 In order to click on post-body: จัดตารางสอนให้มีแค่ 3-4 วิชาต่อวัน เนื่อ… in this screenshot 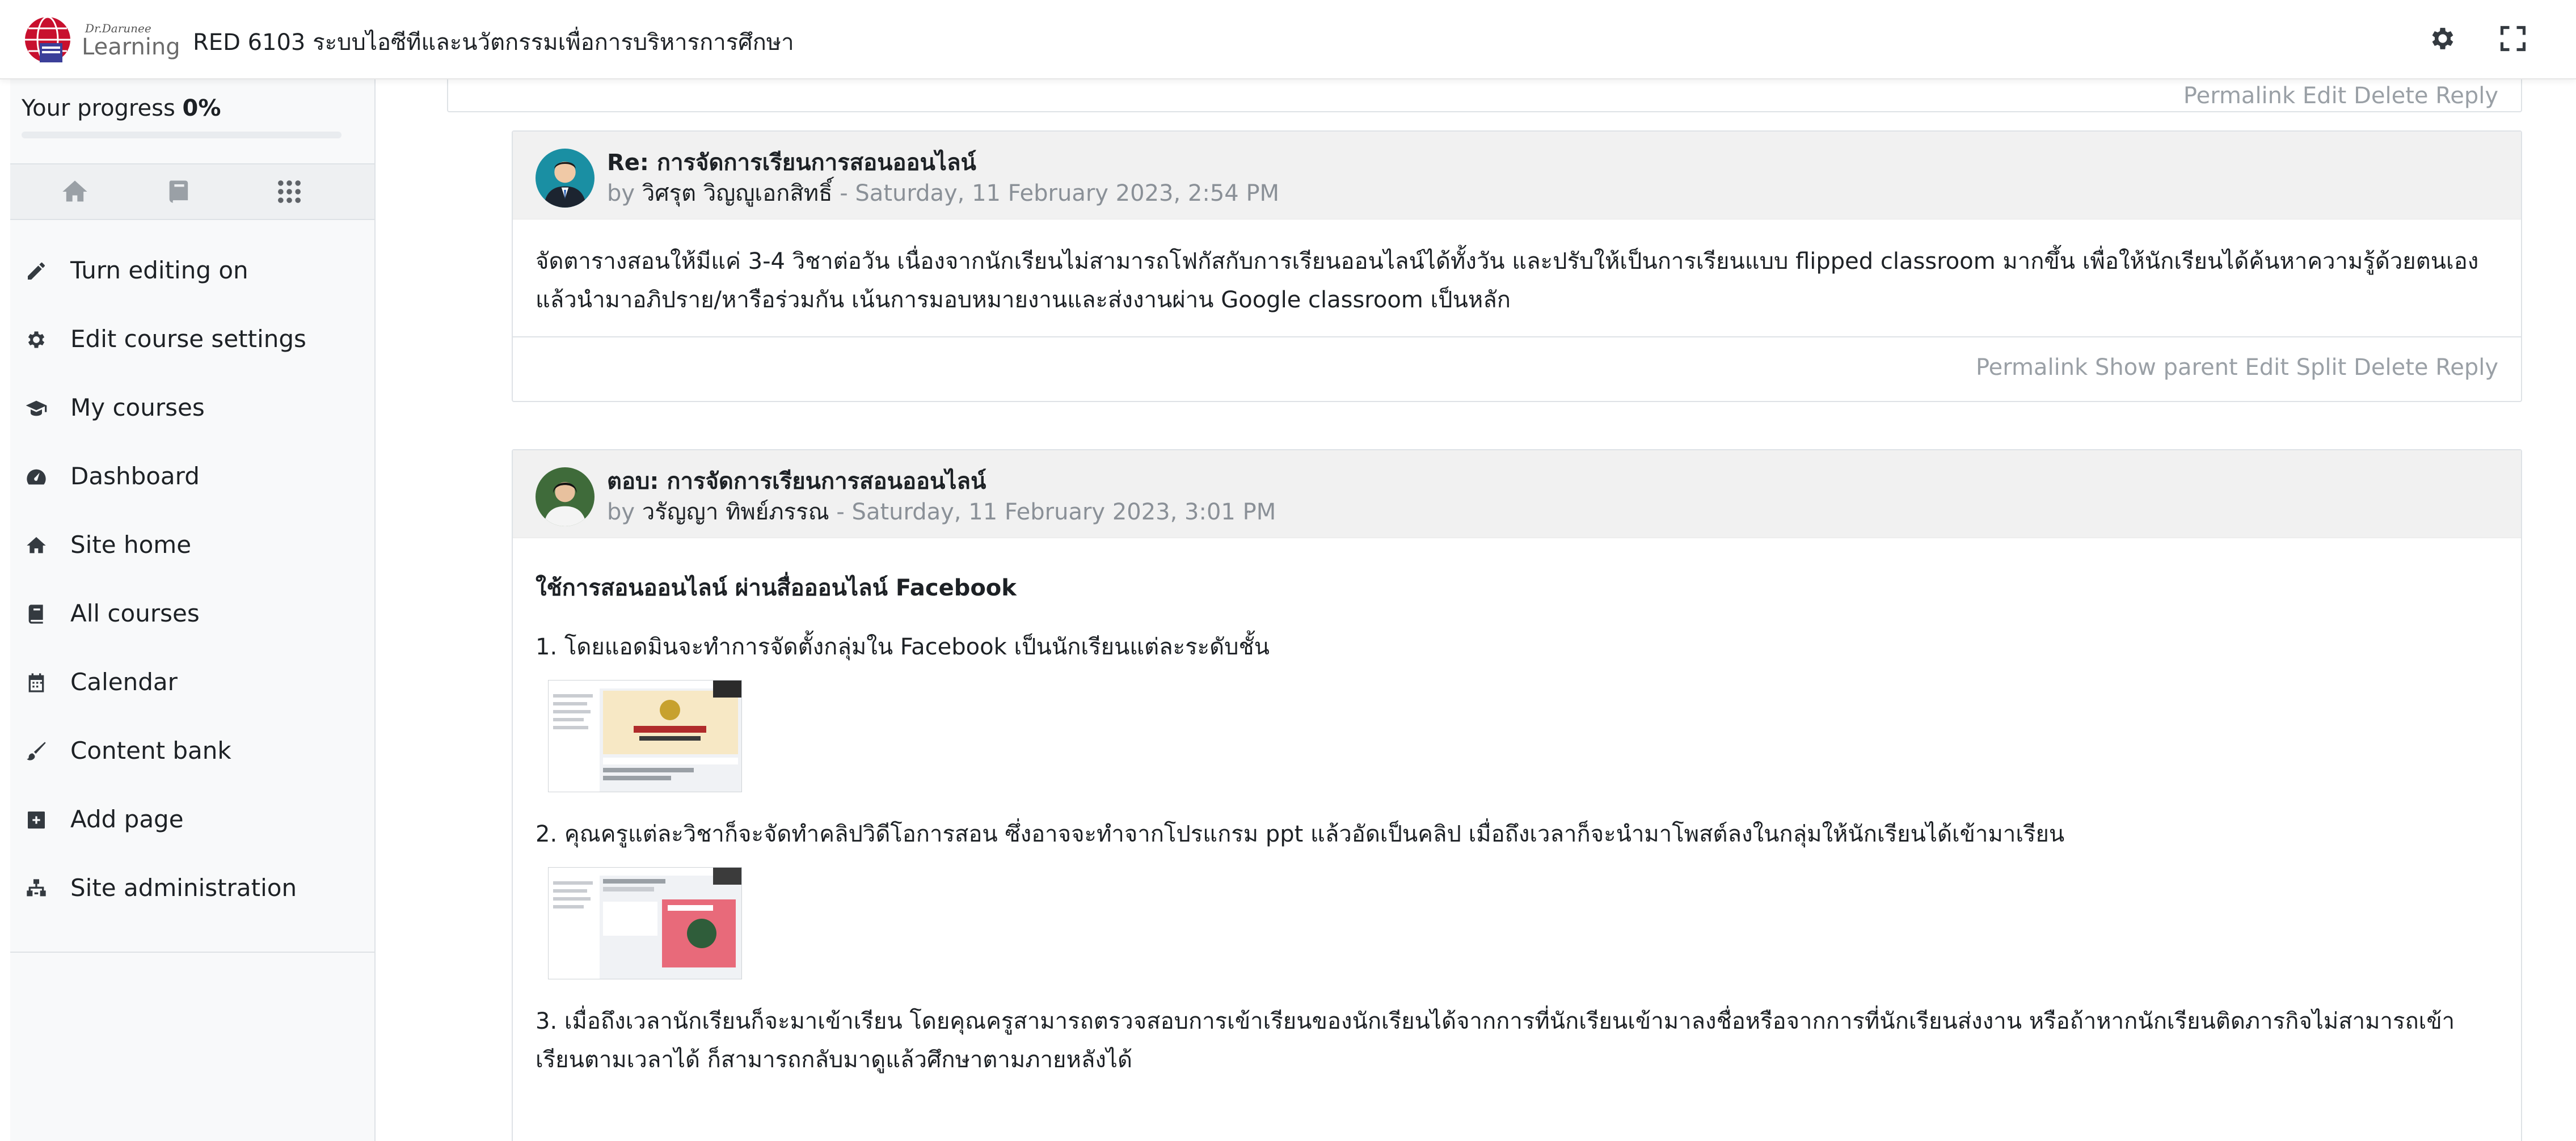, I will do `click(1517, 277)`.